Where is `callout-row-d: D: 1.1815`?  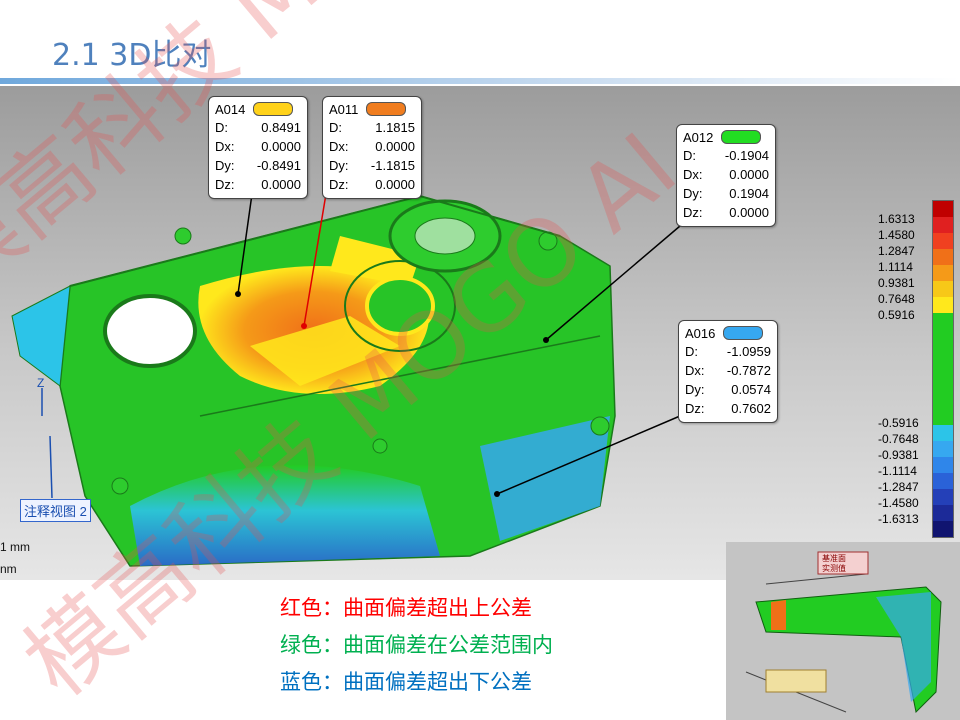 callout-row-d: D: 1.1815 is located at coordinates (372, 127).